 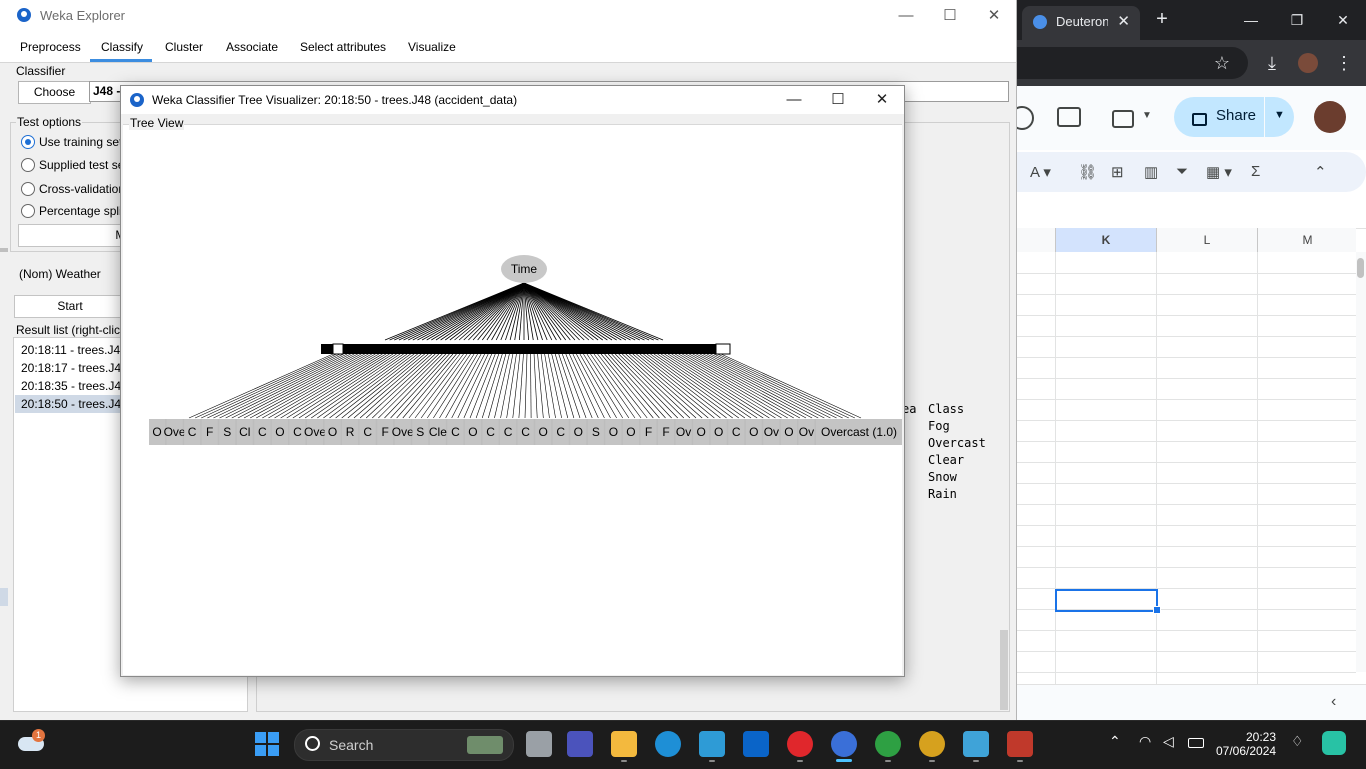 What do you see at coordinates (756, 744) in the screenshot?
I see `outlook-icon` at bounding box center [756, 744].